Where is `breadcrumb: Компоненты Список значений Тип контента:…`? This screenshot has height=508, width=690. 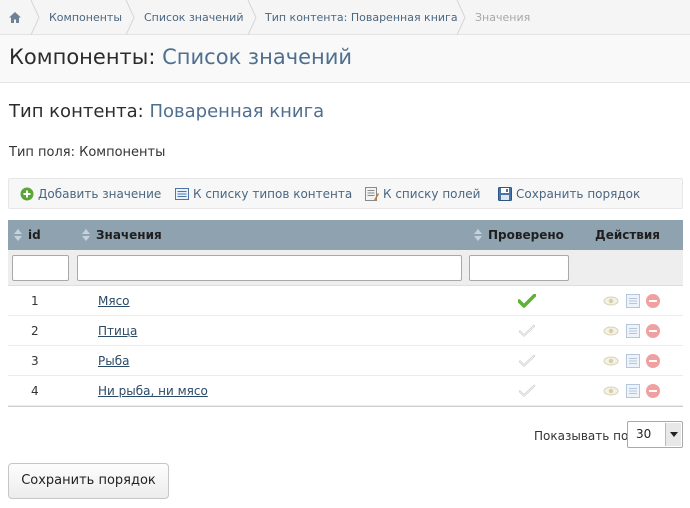
breadcrumb: Компоненты Список значений Тип контента:… is located at coordinates (345, 17).